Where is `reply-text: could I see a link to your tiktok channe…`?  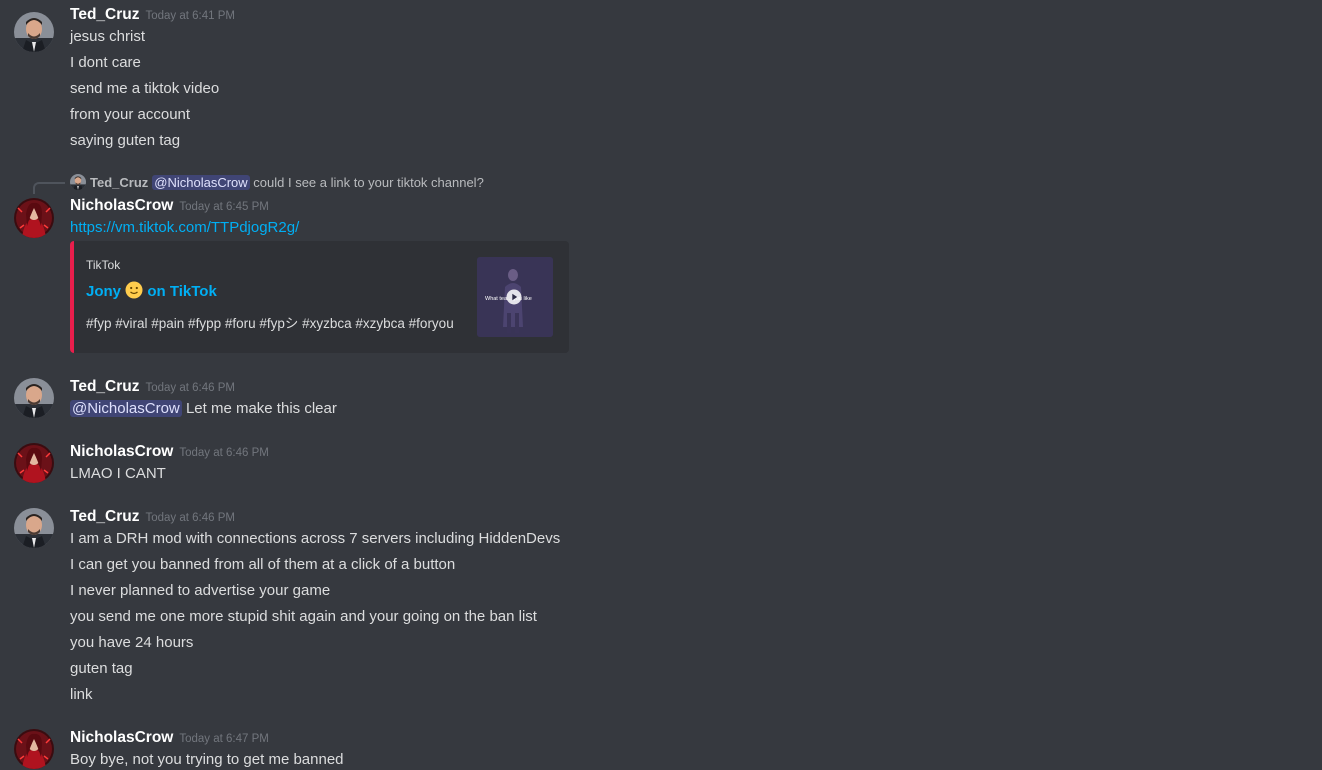
reply-text: could I see a link to your tiktok channe… is located at coordinates (368, 182).